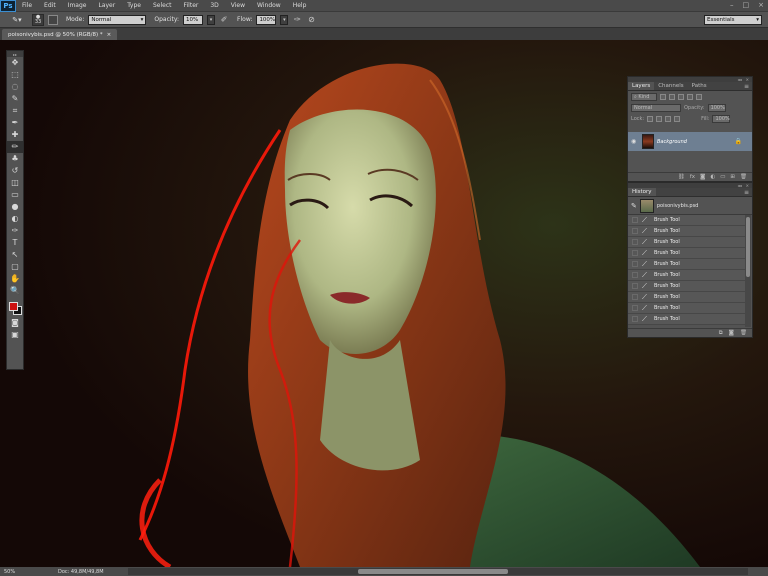 Image resolution: width=768 pixels, height=576 pixels. Describe the element at coordinates (699, 96) in the screenshot. I see `smart-filter-icon` at that location.